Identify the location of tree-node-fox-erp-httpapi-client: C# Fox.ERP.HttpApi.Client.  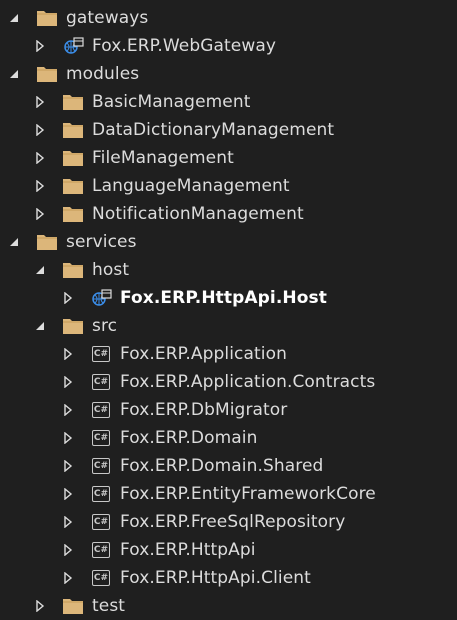
(228, 578).